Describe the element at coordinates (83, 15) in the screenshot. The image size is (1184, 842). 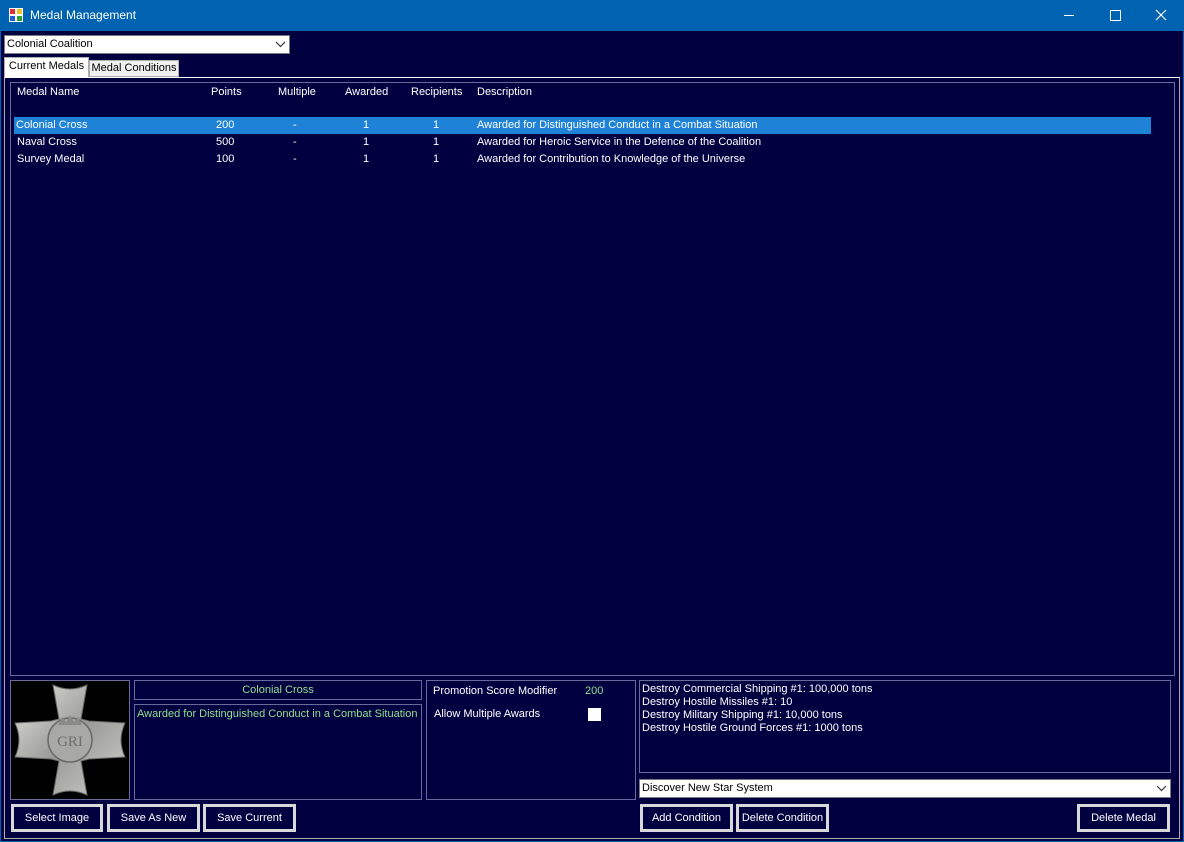
I see `window-title: Medal Management` at that location.